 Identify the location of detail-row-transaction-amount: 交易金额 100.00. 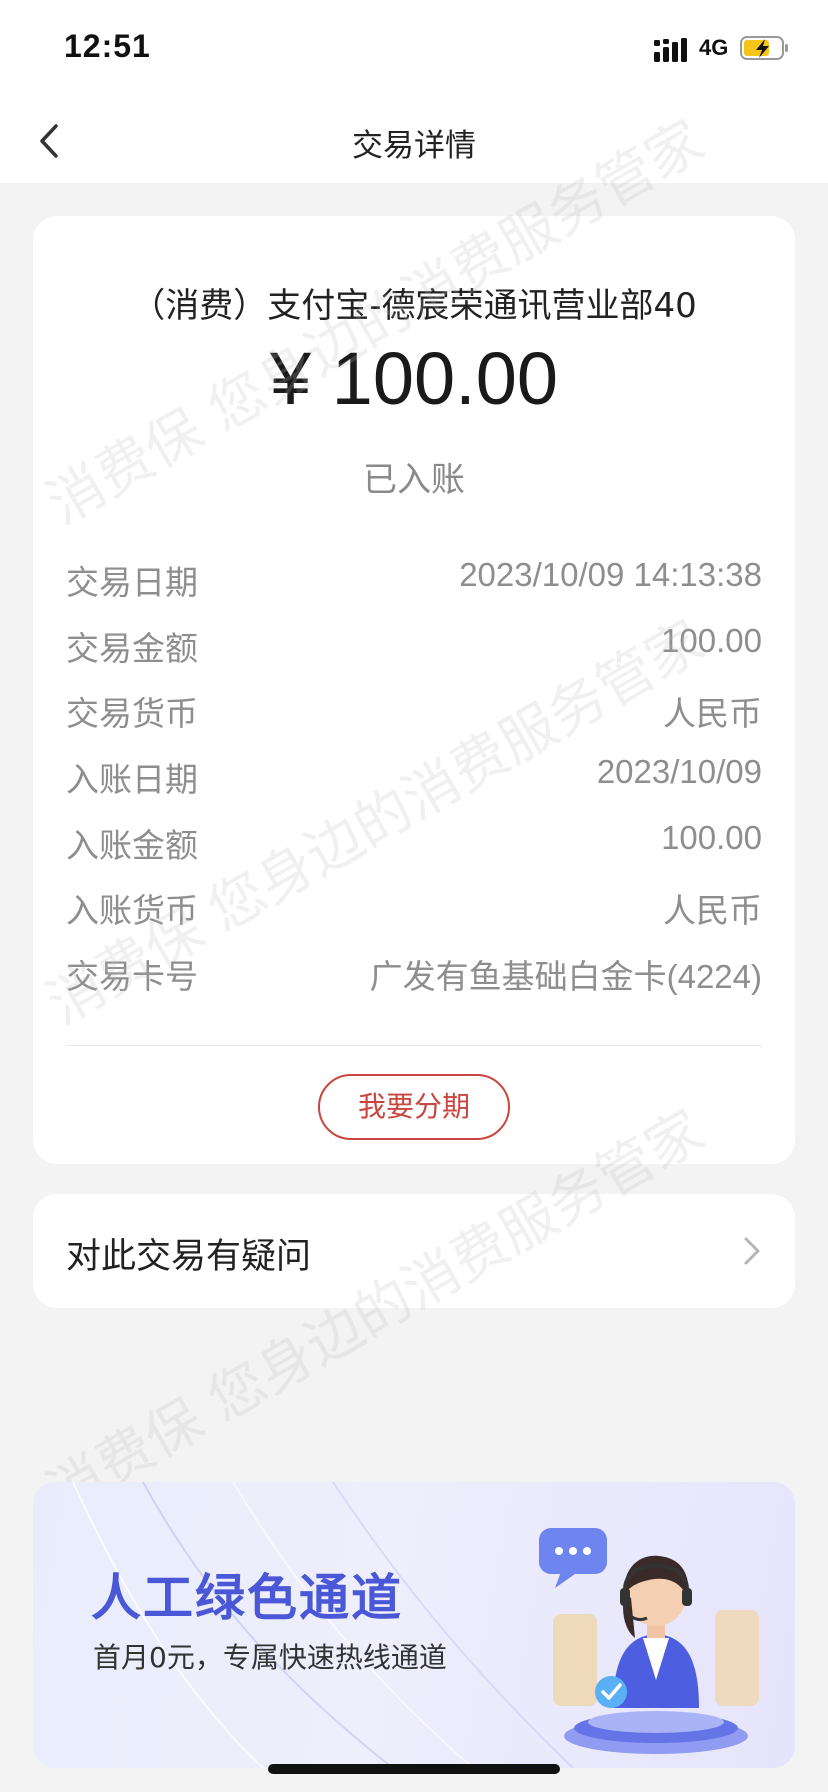
(414, 655).